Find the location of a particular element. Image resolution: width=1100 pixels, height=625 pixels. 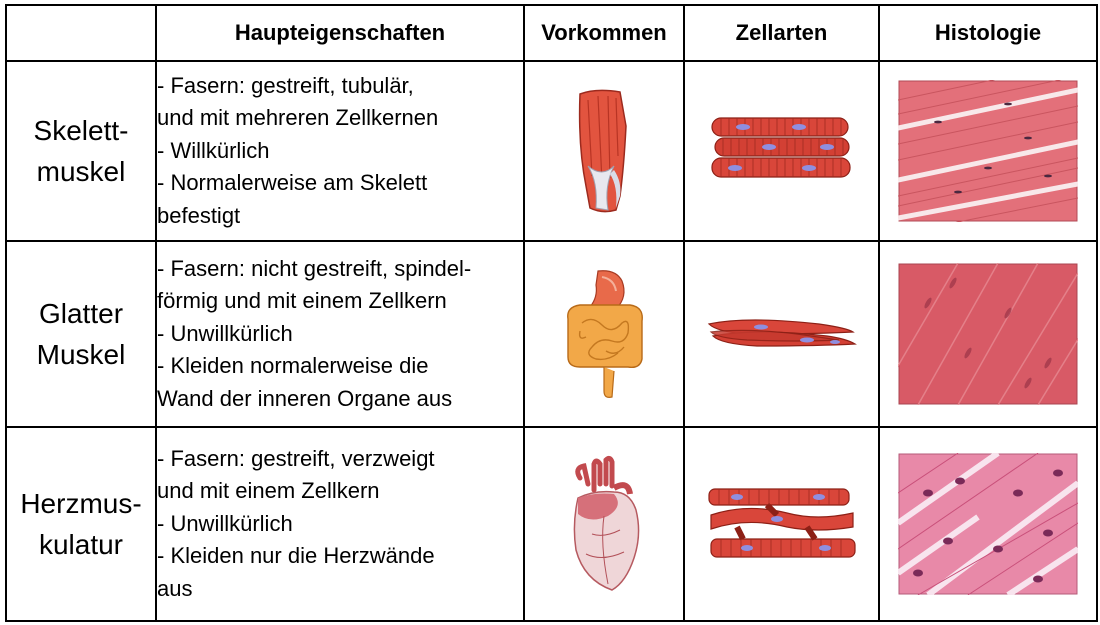

row-label-line: Muskel is located at coordinates (81, 354).